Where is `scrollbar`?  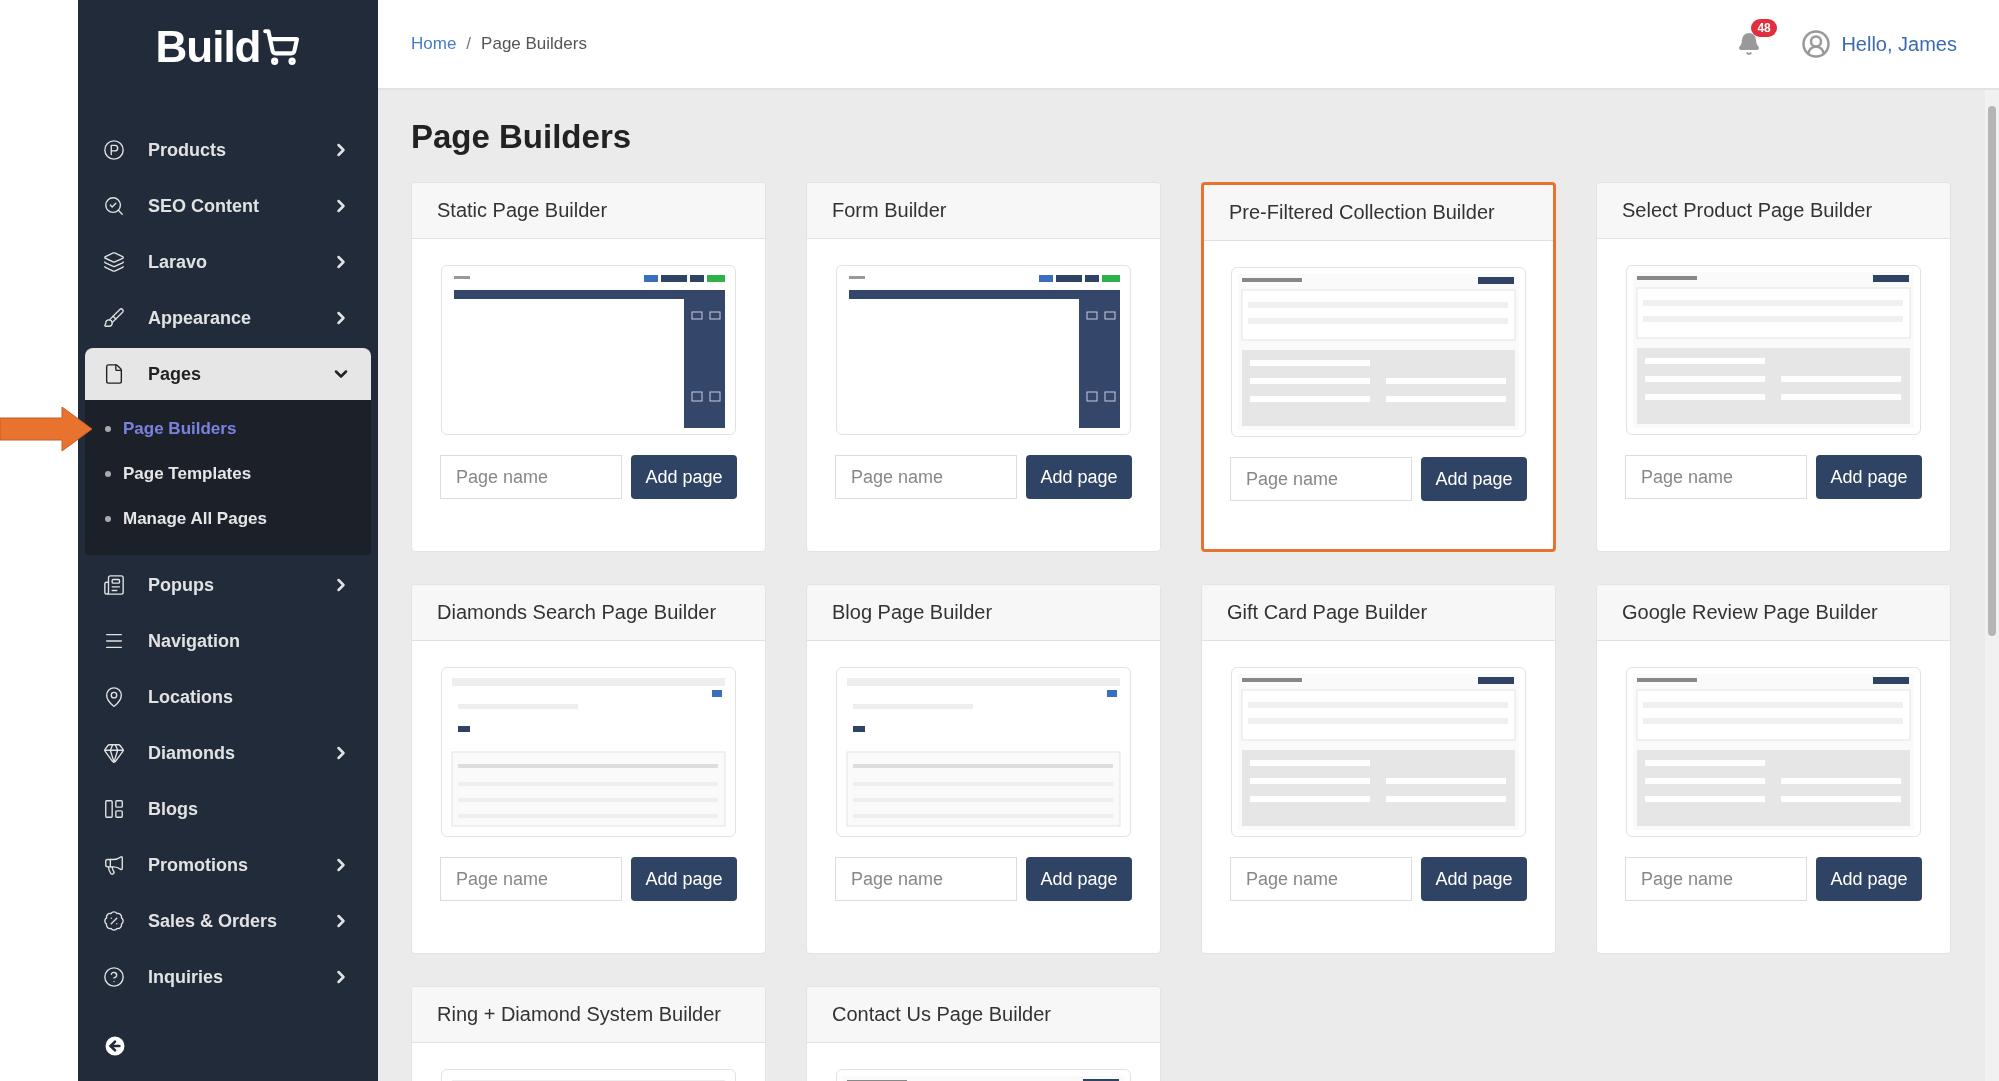
scrollbar is located at coordinates (1992, 585).